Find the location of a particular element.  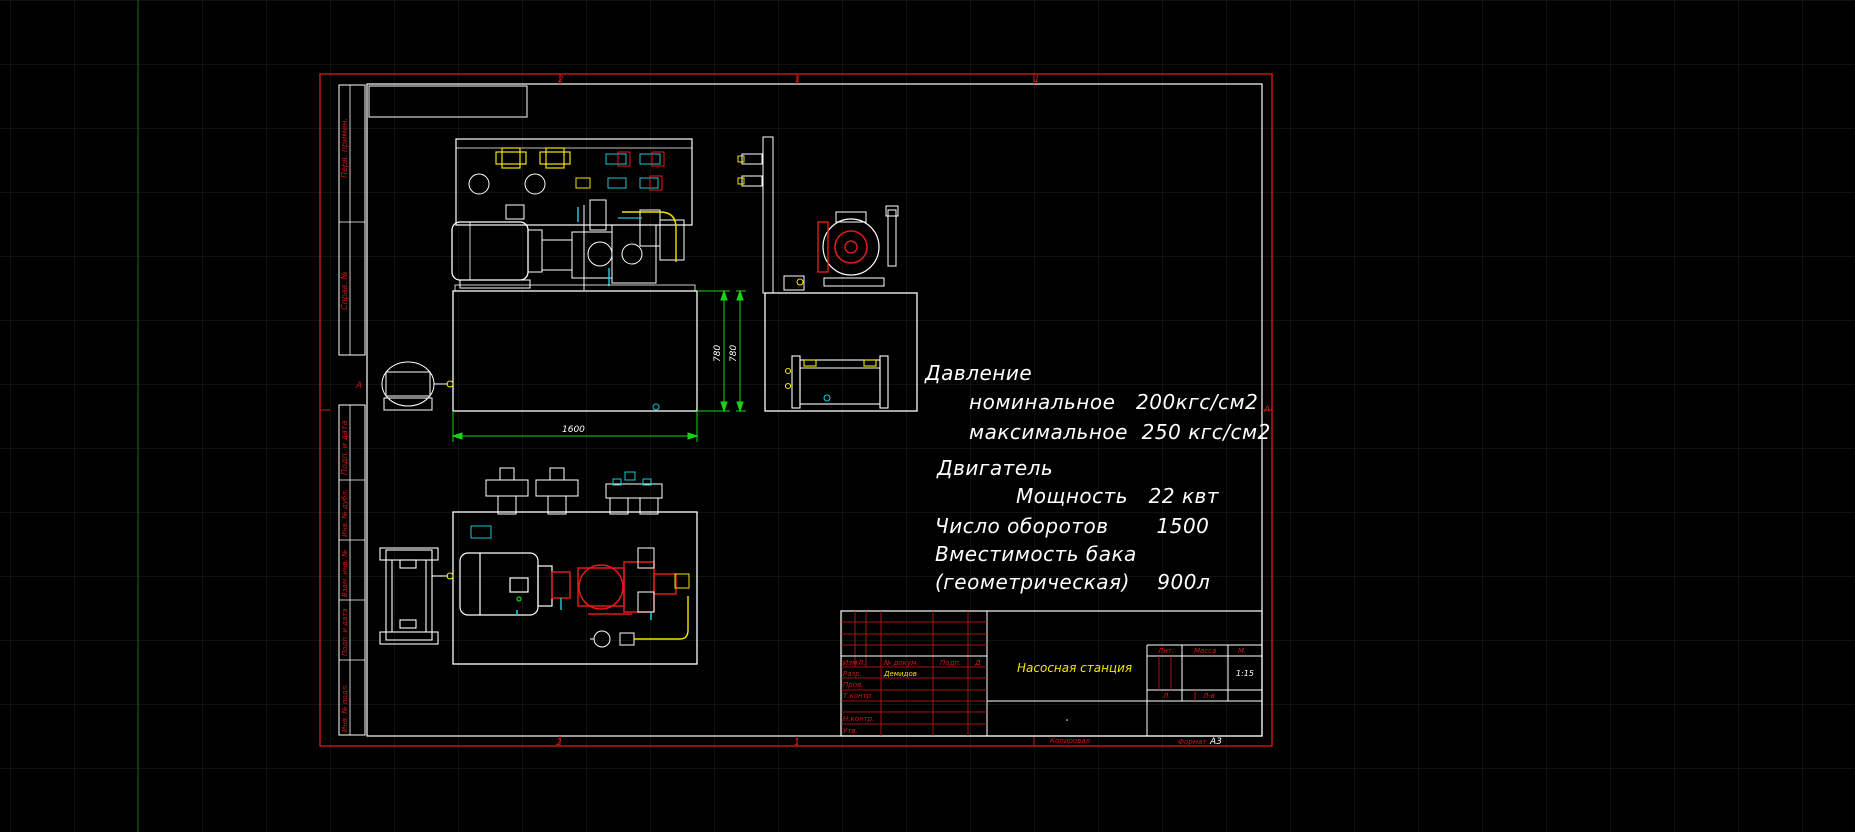

title-header-col: Л. is located at coordinates (861, 663).